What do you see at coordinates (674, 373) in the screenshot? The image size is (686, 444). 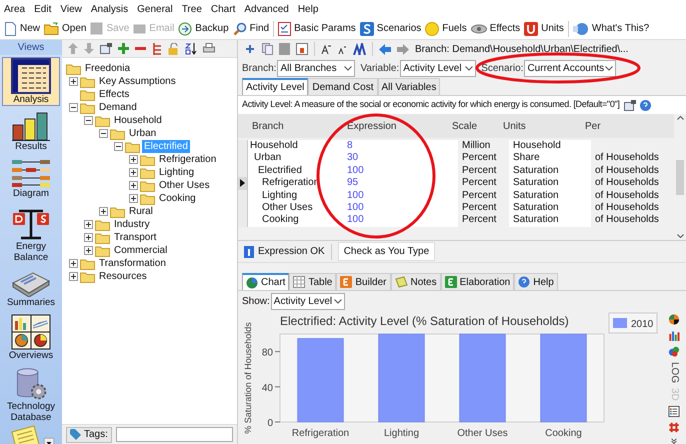 I see `toggle-label: LOG` at bounding box center [674, 373].